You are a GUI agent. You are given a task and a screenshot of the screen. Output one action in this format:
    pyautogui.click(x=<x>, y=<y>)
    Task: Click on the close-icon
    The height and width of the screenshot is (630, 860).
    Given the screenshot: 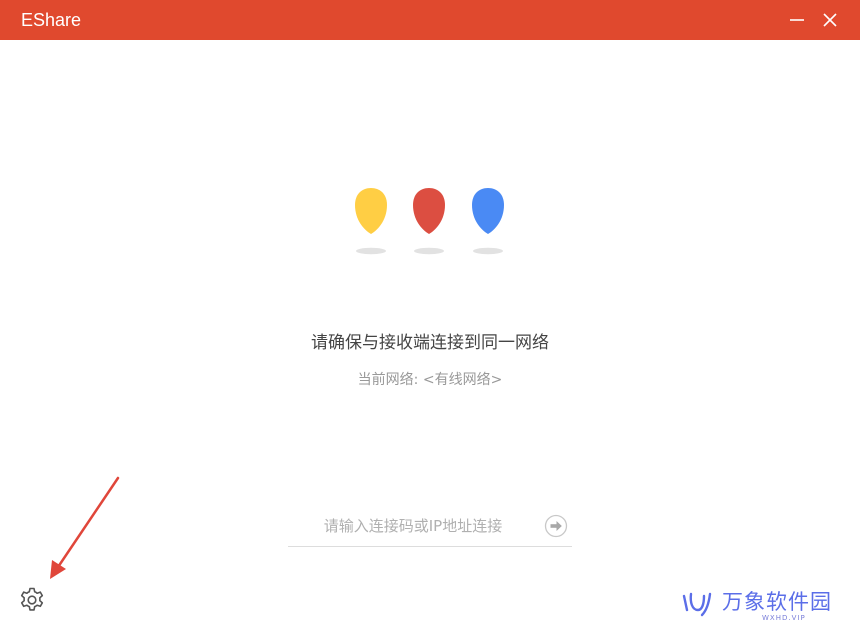 What is the action you would take?
    pyautogui.click(x=830, y=20)
    